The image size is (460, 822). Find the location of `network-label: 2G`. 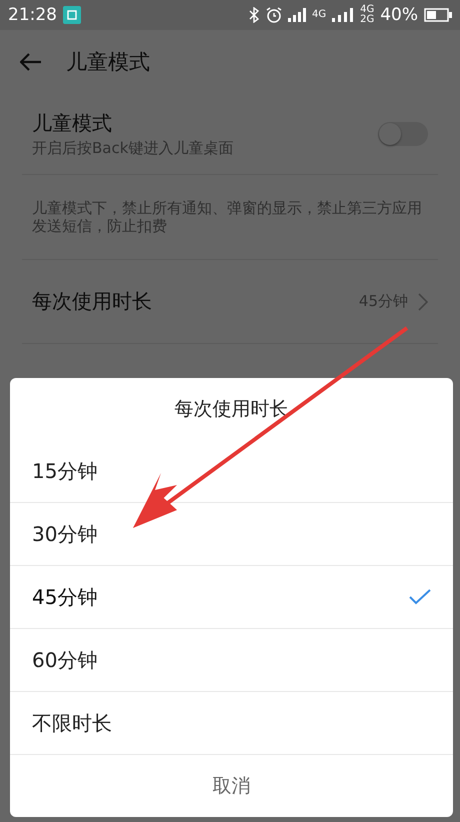

network-label: 2G is located at coordinates (367, 20).